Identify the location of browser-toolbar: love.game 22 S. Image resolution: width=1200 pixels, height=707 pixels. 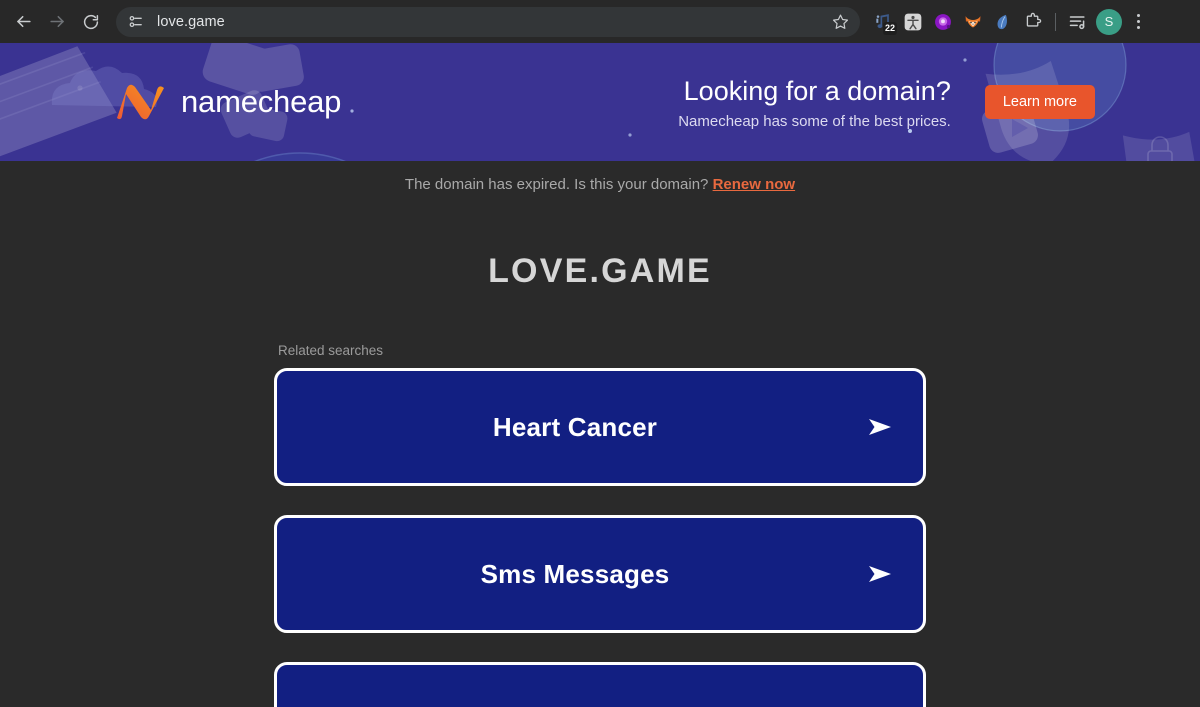
(600, 21).